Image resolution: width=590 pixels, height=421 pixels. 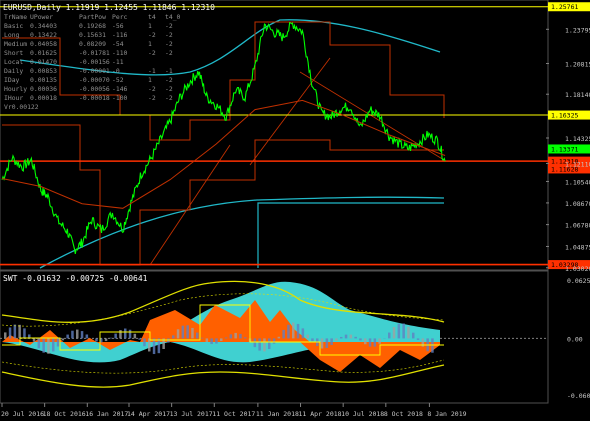 What do you see at coordinates (13, 53) in the screenshot?
I see `table-cell: Short` at bounding box center [13, 53].